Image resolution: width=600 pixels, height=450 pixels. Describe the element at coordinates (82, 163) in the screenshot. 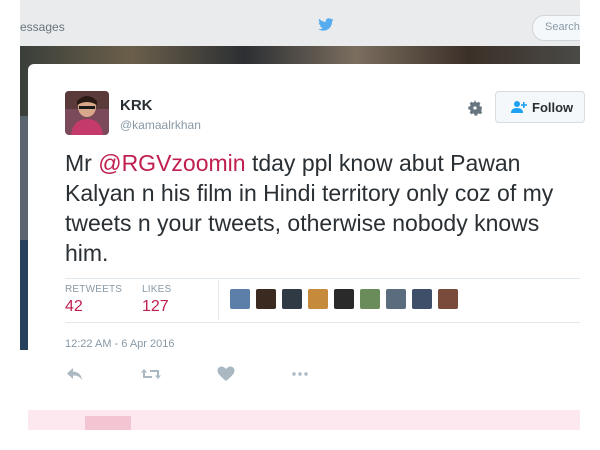

I see `tweet-text-prefix: Mr` at that location.